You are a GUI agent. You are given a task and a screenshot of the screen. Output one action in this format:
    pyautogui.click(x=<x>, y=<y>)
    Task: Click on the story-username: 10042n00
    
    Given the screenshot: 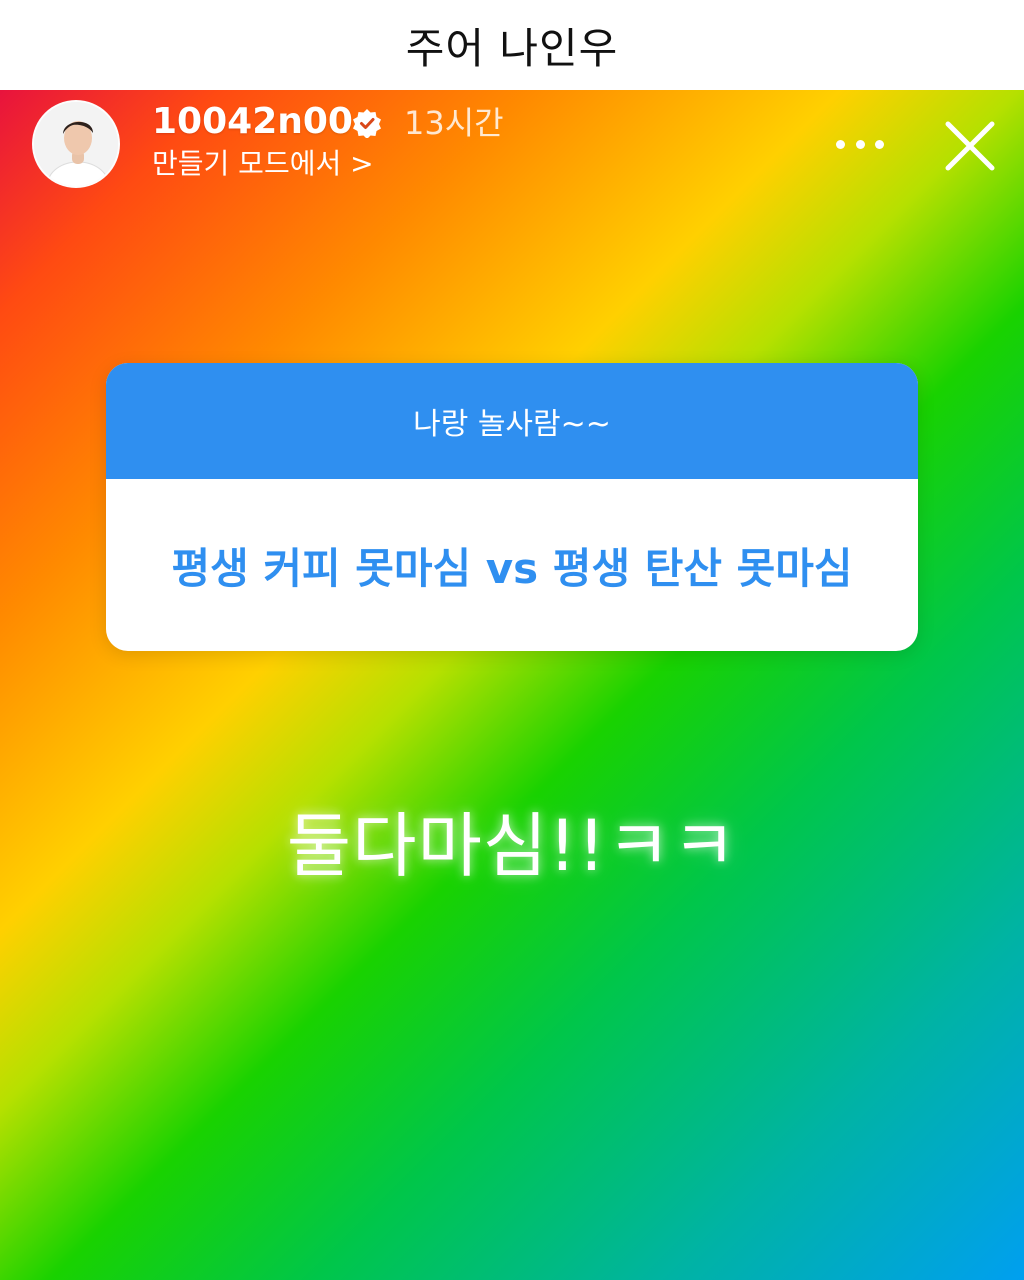 What is the action you would take?
    pyautogui.click(x=252, y=122)
    